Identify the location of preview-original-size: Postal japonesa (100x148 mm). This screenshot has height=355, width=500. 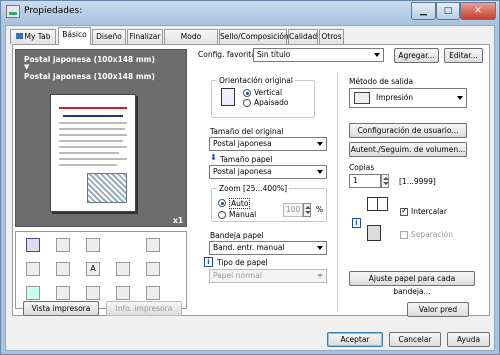
(89, 59).